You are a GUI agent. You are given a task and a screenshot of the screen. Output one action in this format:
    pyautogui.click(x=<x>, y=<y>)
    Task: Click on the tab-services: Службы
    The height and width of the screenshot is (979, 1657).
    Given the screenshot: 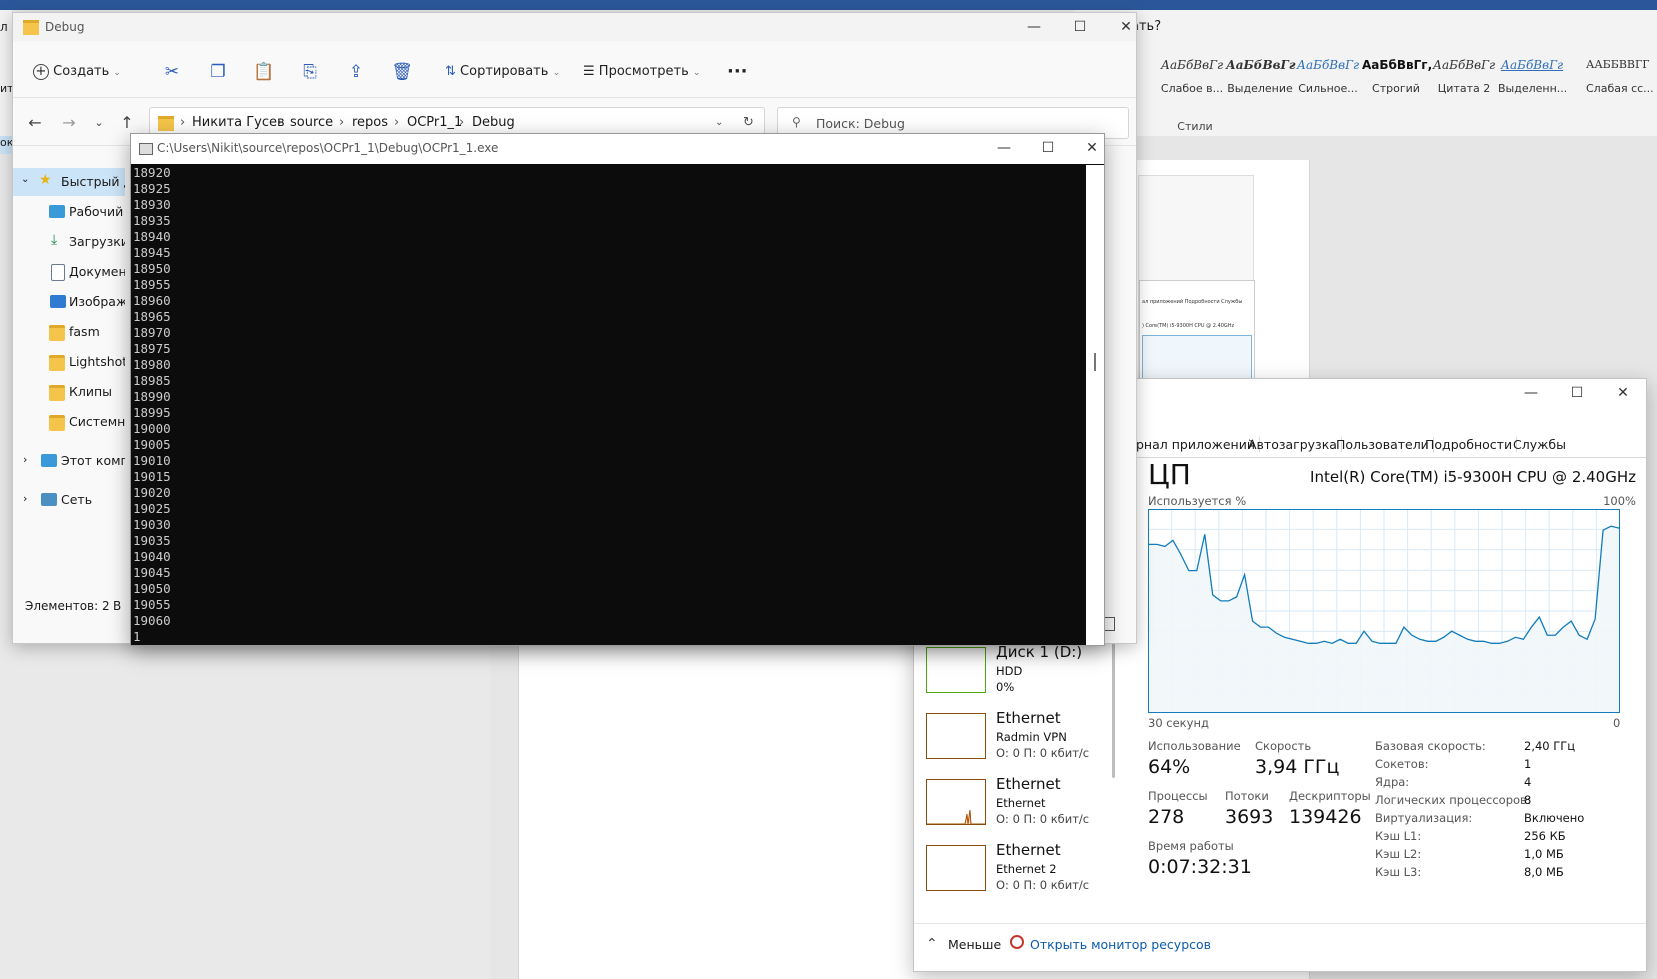 What is the action you would take?
    pyautogui.click(x=1539, y=444)
    